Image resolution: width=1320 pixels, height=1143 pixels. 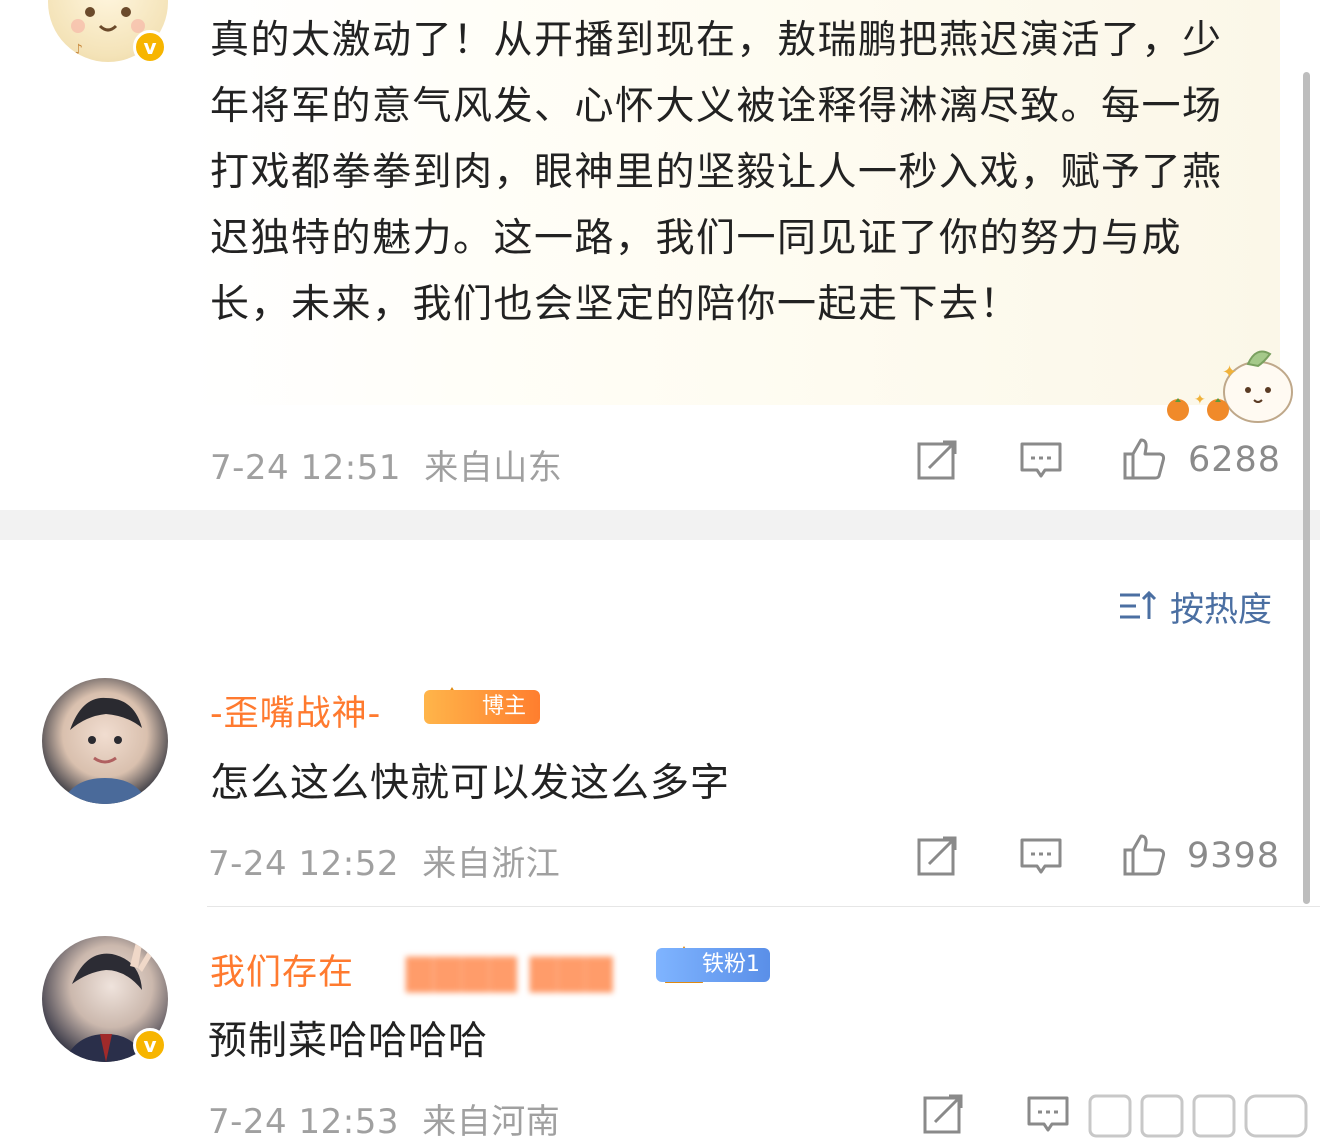 What do you see at coordinates (1306, 488) in the screenshot?
I see `scrollbar` at bounding box center [1306, 488].